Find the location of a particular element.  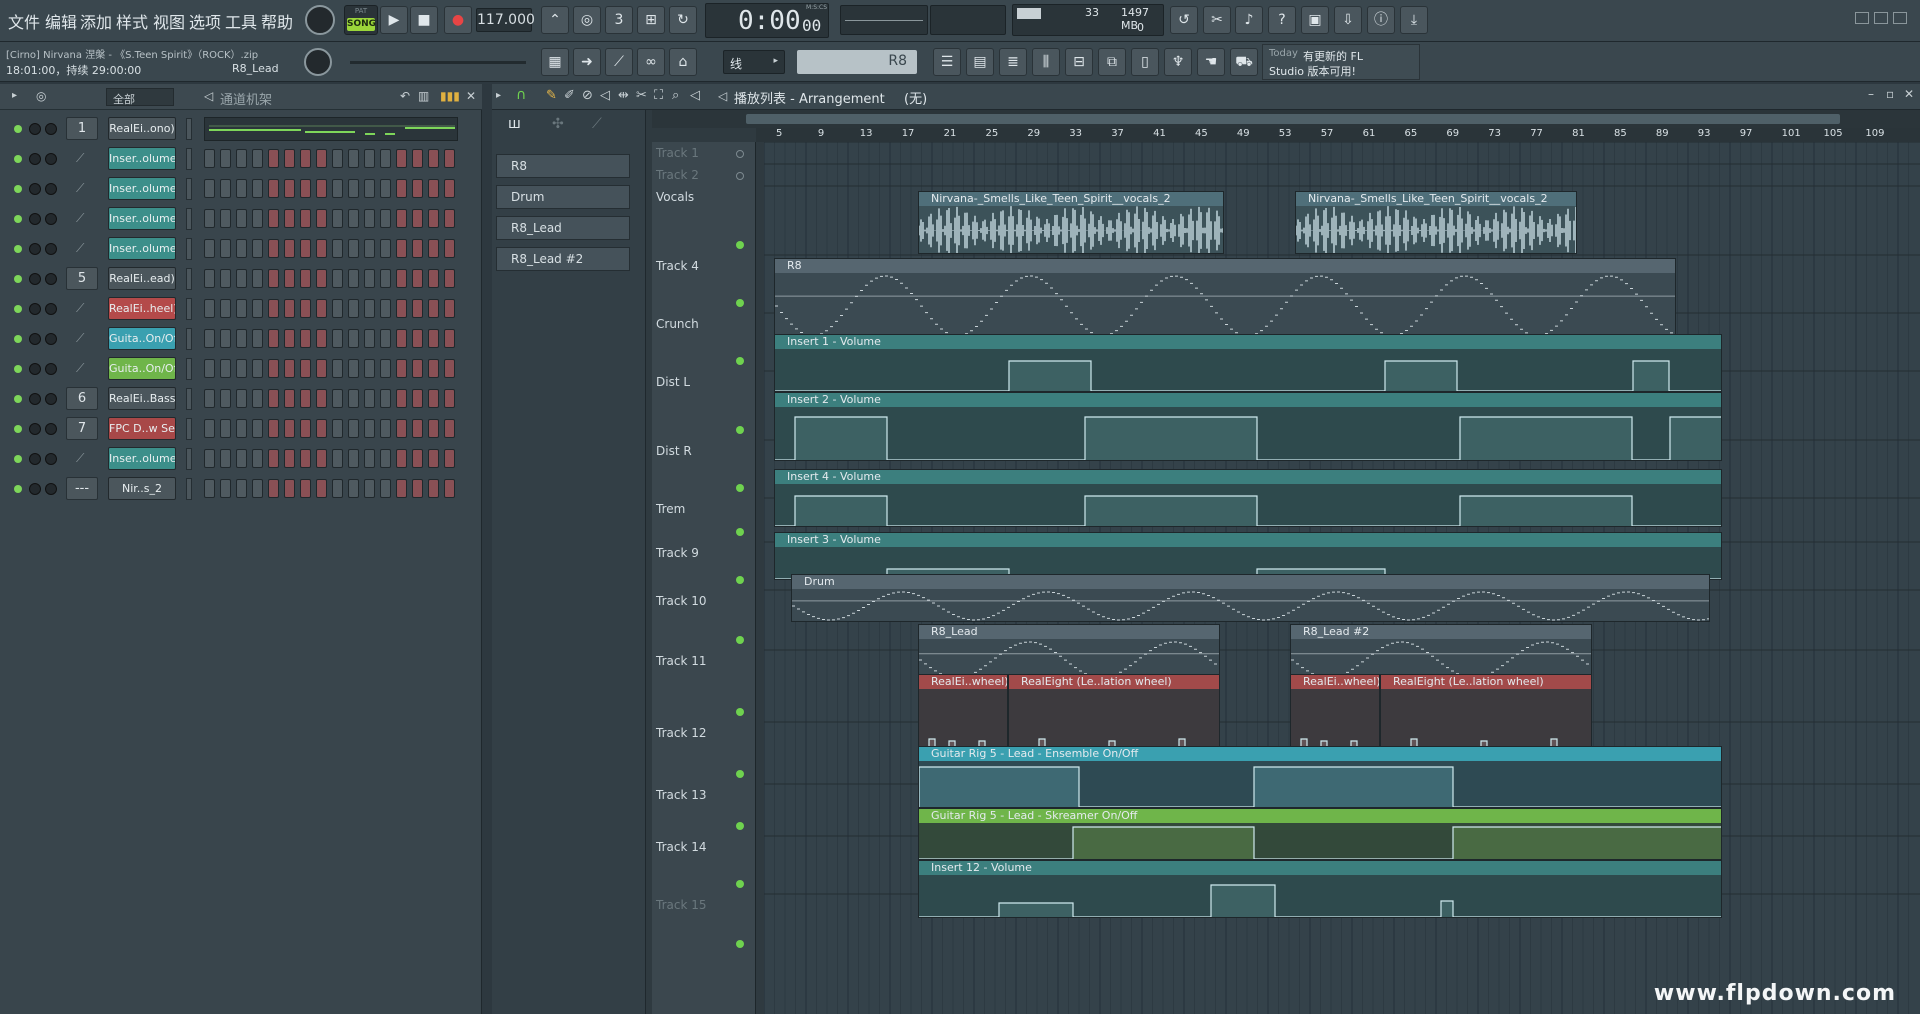

menu-options: 选项 is located at coordinates (205, 21).